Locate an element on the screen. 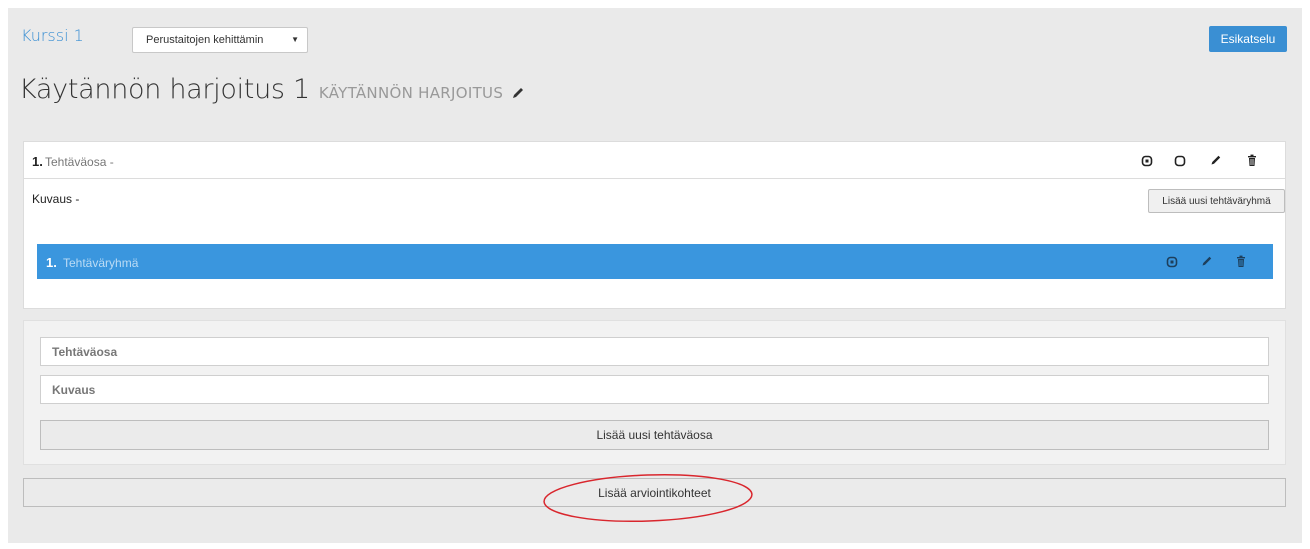  group-number: 1. is located at coordinates (51, 262).